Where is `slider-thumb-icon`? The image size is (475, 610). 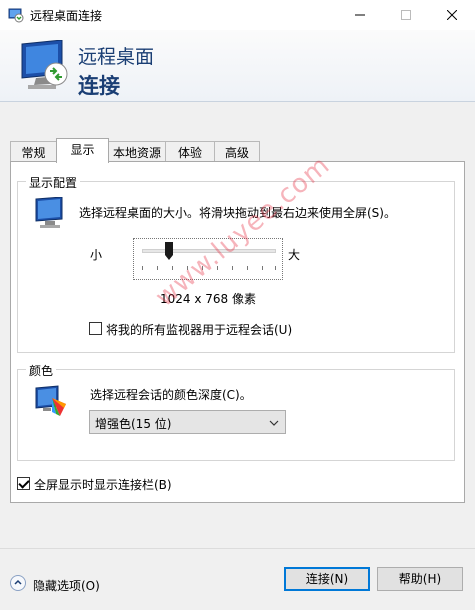 slider-thumb-icon is located at coordinates (169, 251).